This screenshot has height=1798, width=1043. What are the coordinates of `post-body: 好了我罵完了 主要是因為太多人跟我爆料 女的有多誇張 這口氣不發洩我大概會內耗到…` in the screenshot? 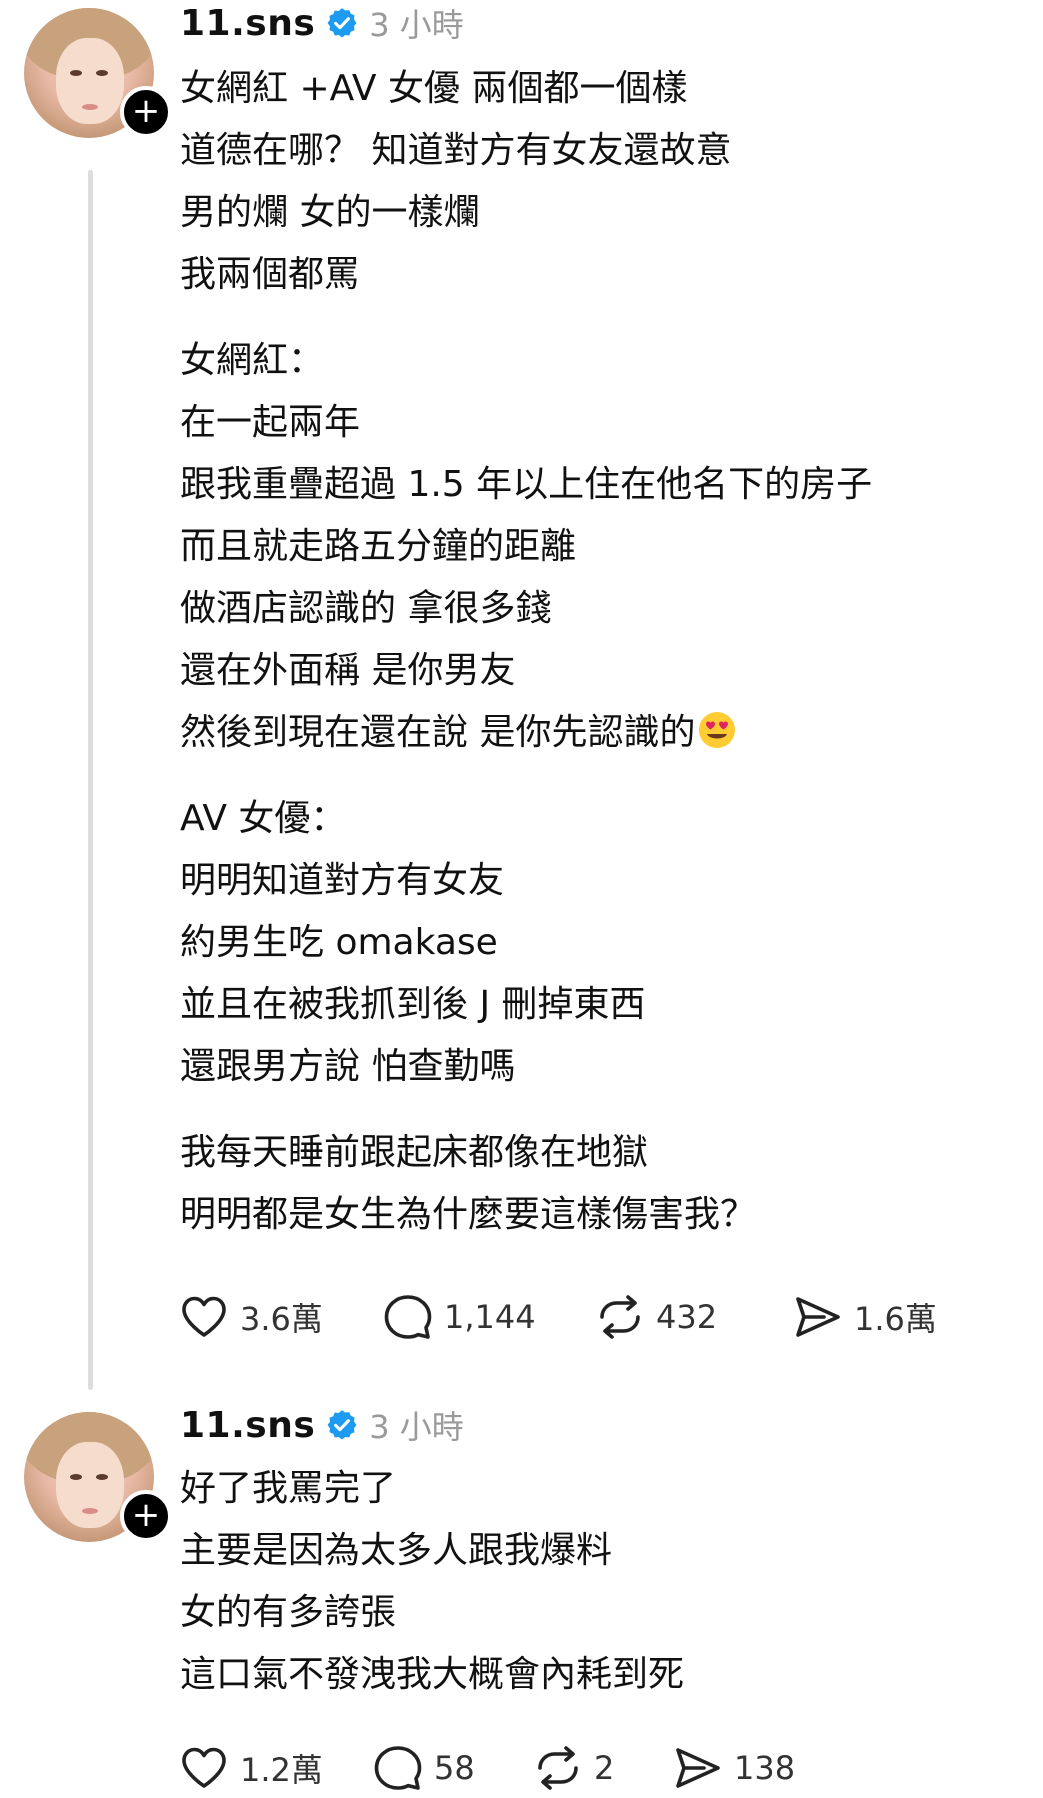 It's located at (600, 1582).